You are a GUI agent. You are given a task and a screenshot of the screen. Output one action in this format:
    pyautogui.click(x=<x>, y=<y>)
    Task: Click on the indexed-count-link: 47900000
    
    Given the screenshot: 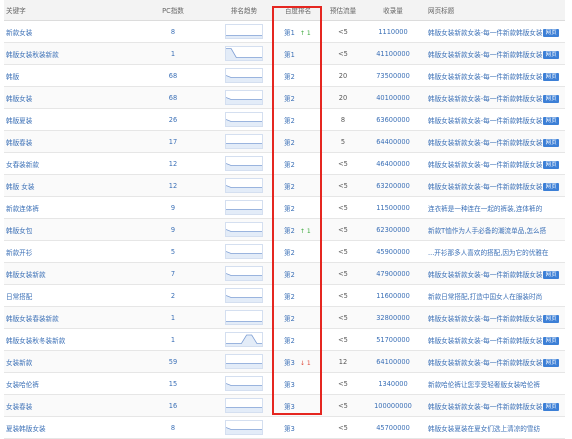 What is the action you would take?
    pyautogui.click(x=393, y=273)
    